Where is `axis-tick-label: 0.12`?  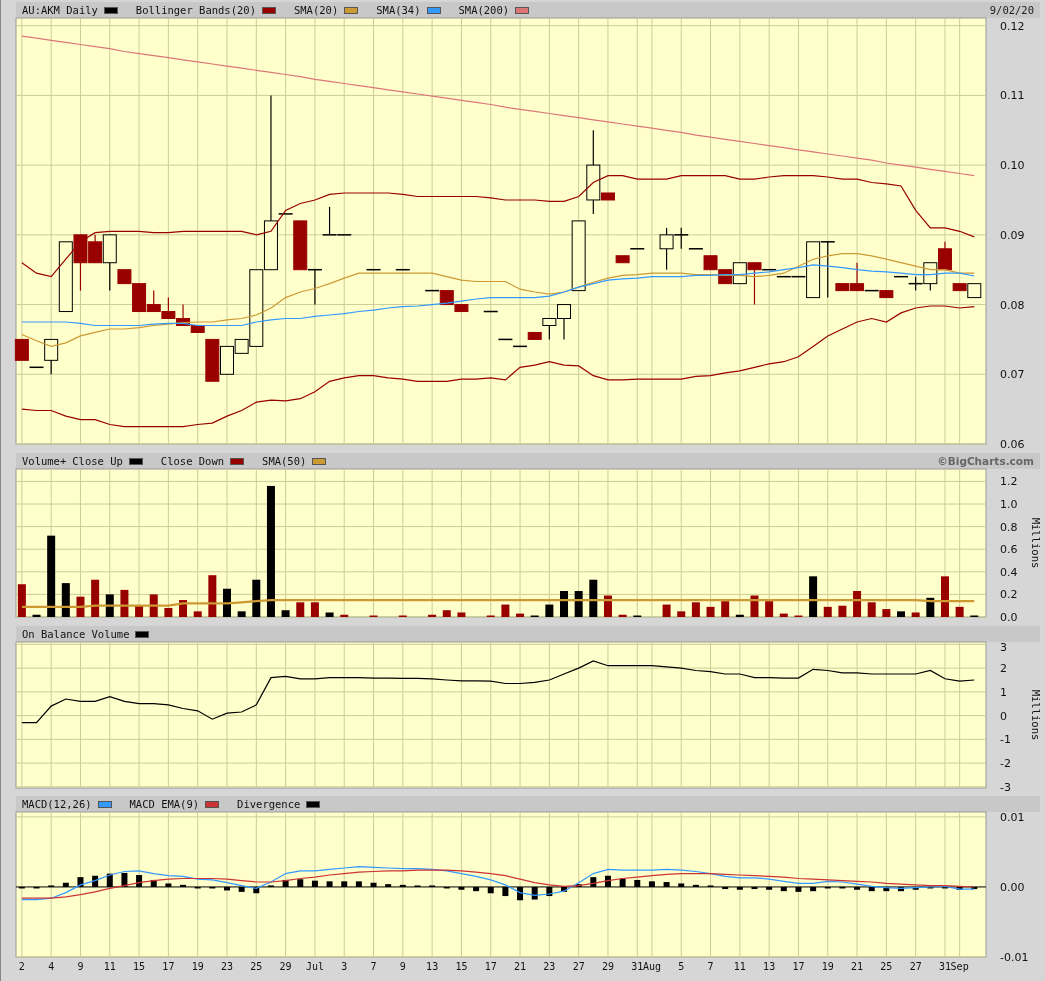
axis-tick-label: 0.12 is located at coordinates (1012, 26).